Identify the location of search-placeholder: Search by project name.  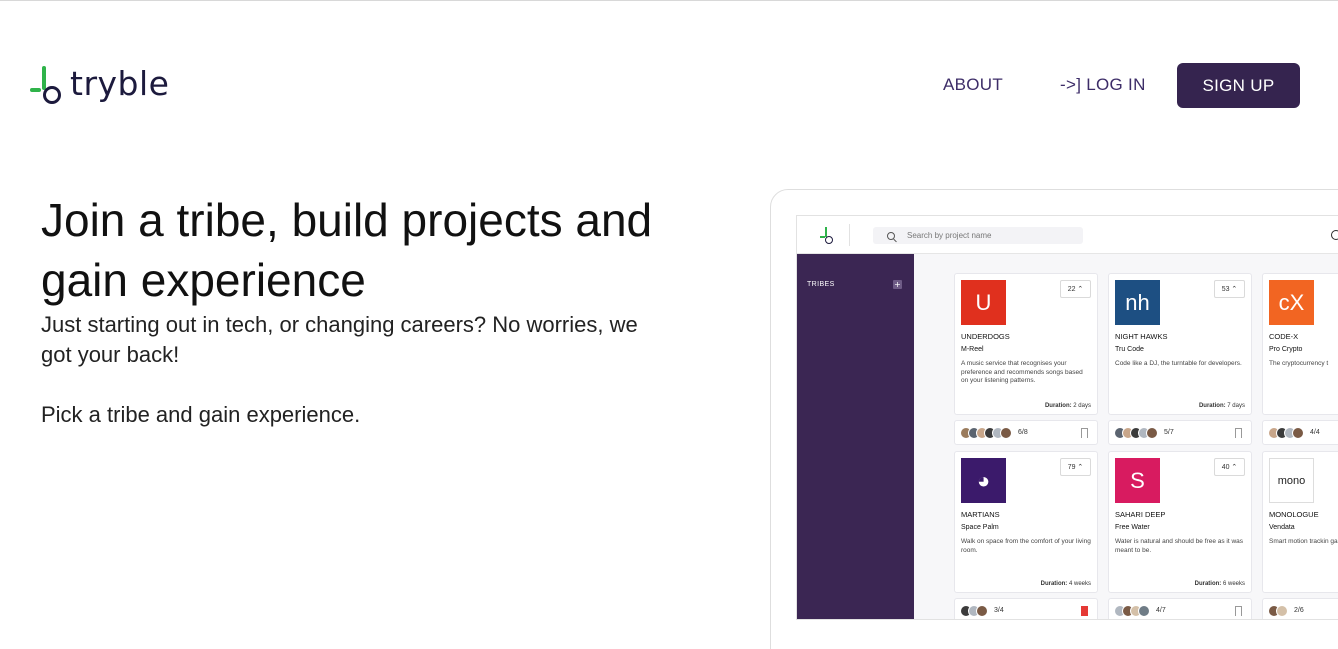
(949, 235).